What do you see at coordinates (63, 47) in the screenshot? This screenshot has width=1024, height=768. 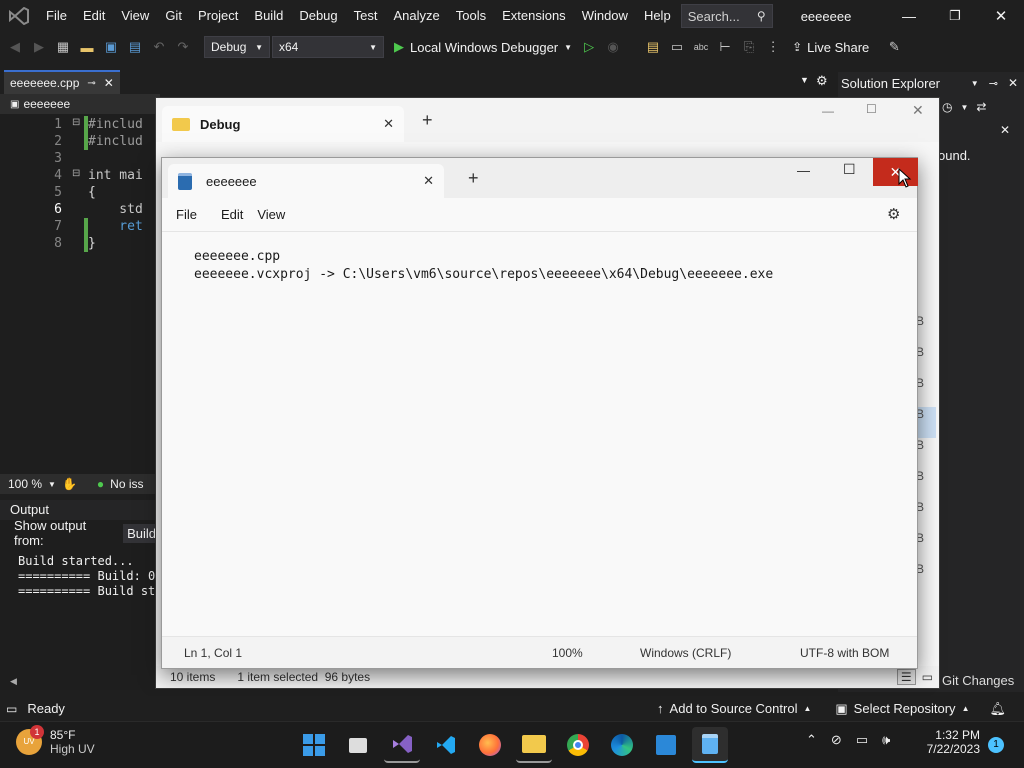 I see `new-project-icon: ▦` at bounding box center [63, 47].